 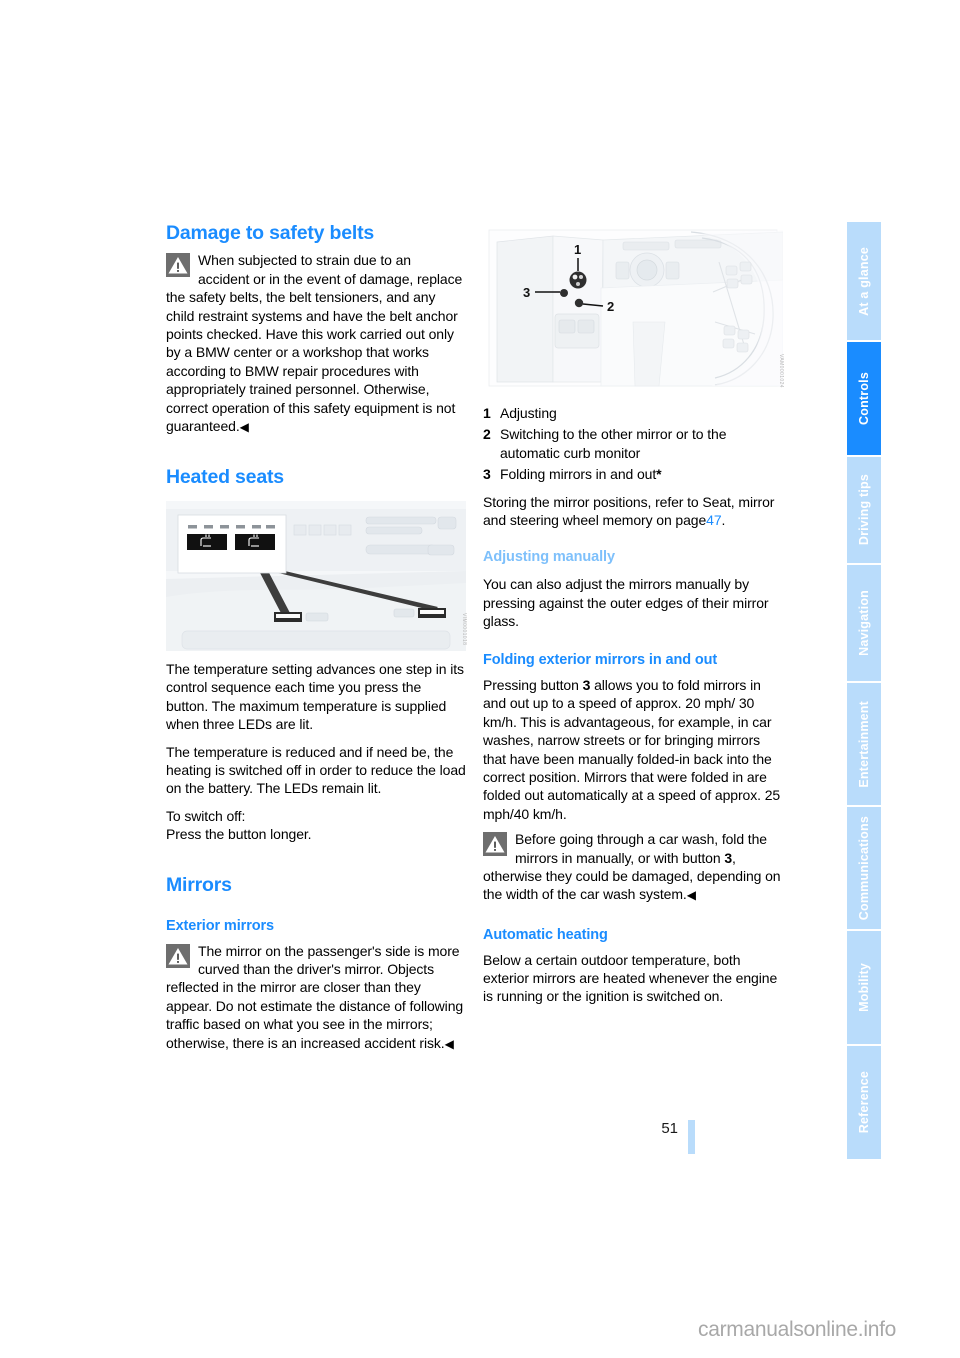 What do you see at coordinates (633, 308) in the screenshot?
I see `figure-mirror-controls: 1 2 3 VAM0001024` at bounding box center [633, 308].